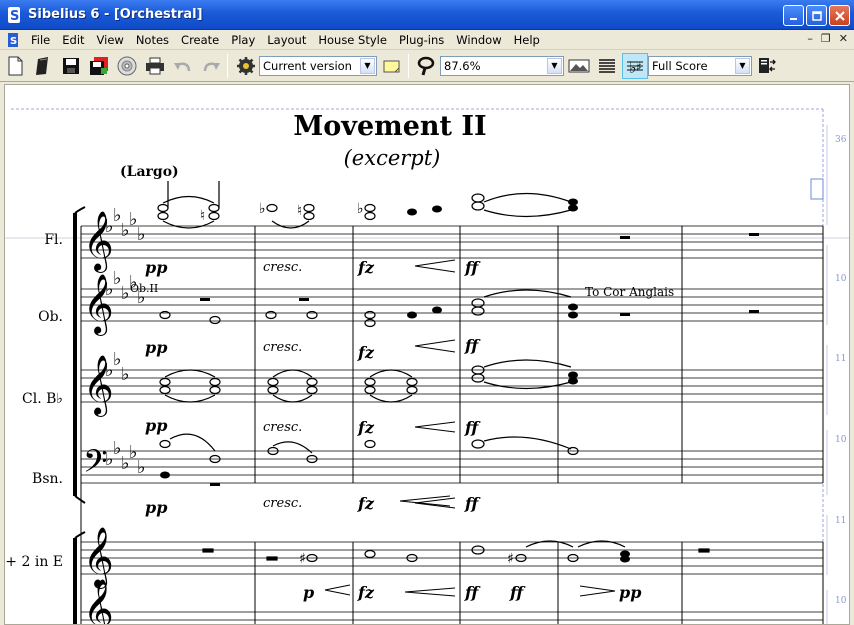  What do you see at coordinates (635, 65) in the screenshot?
I see `transposing-score-button: ♭ ♯` at bounding box center [635, 65].